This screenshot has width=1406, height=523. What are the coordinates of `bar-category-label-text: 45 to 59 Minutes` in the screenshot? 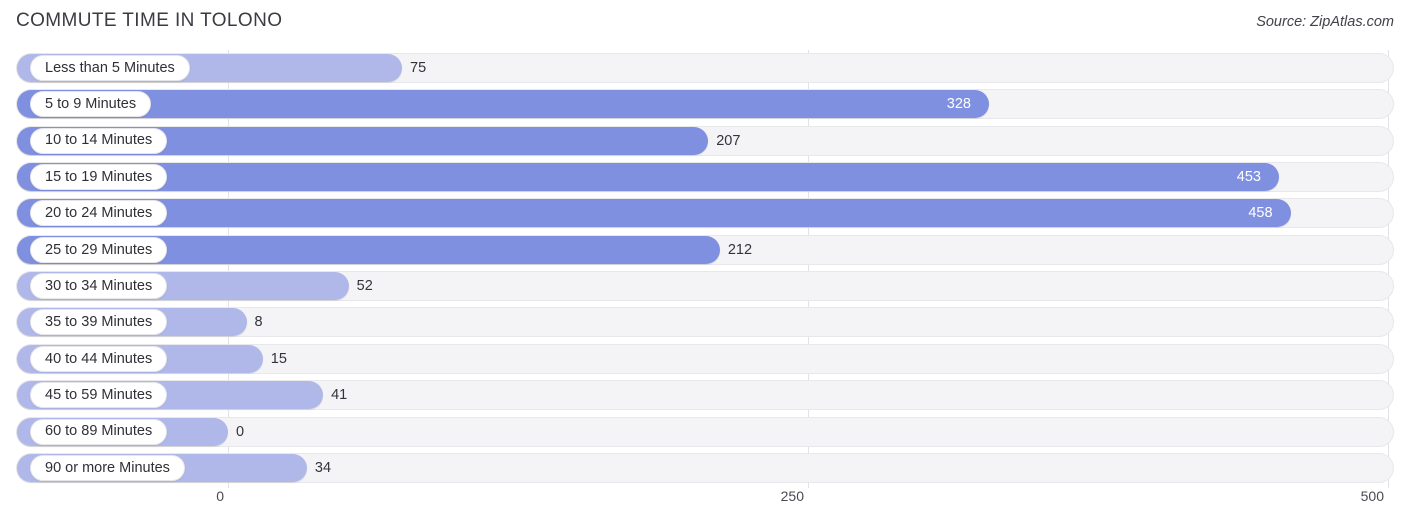 It's located at (99, 394).